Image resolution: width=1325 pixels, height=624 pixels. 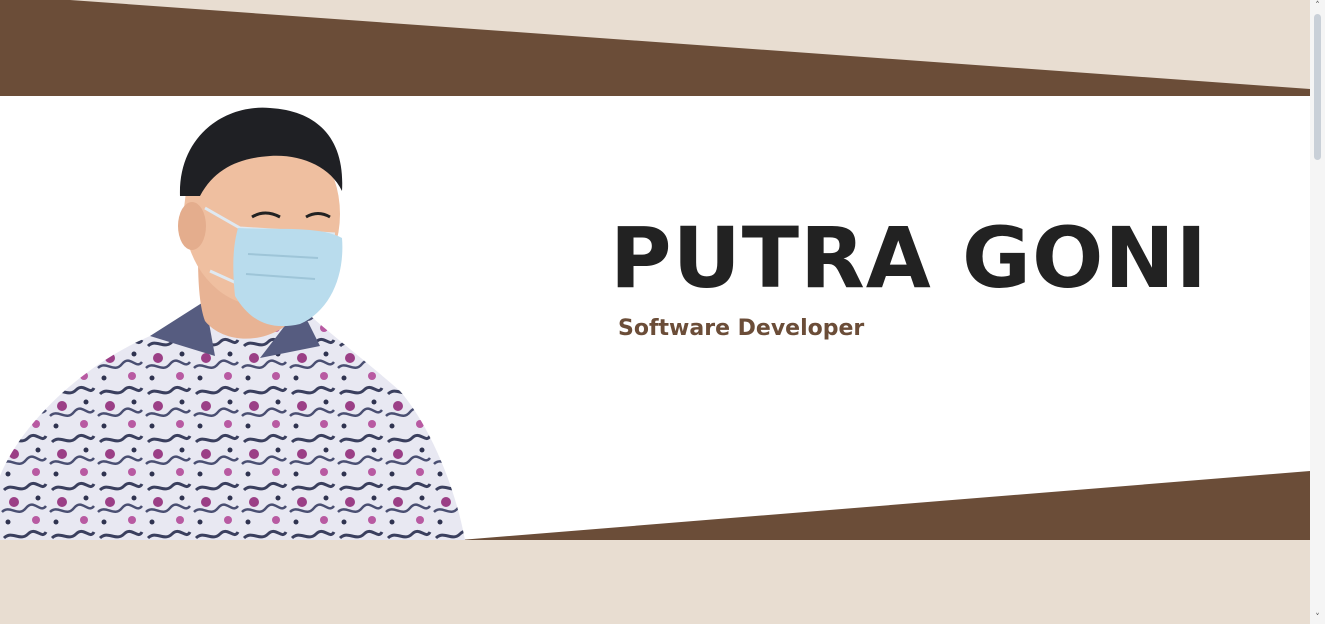 What do you see at coordinates (690, 44) in the screenshot?
I see `top-beige-wedge` at bounding box center [690, 44].